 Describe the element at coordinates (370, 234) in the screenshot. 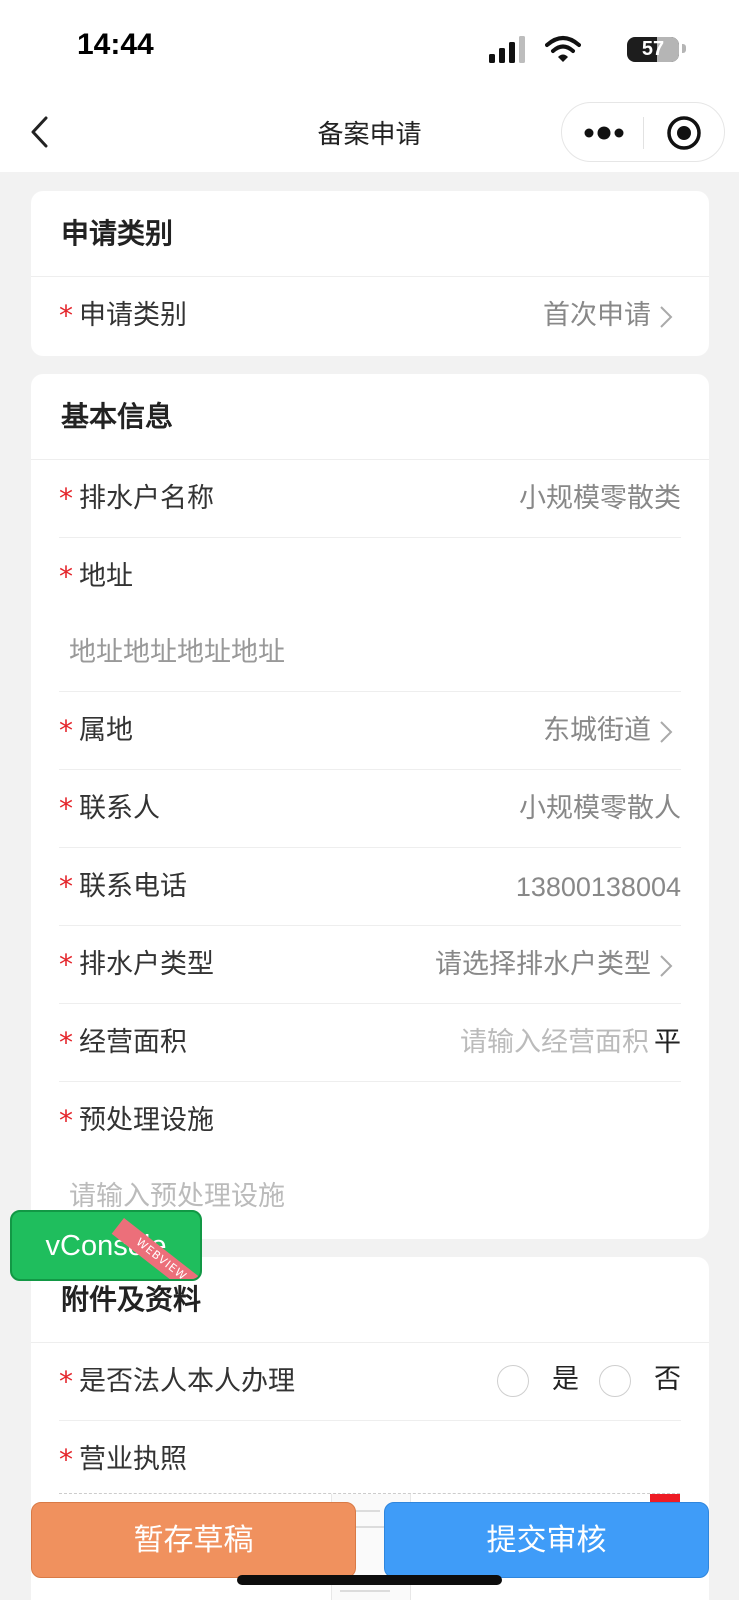

I see `section-title: 申请类别` at that location.